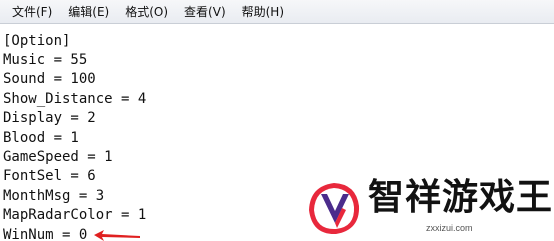 This screenshot has width=554, height=241. What do you see at coordinates (263, 12) in the screenshot?
I see `menu-help: 帮助(H)` at bounding box center [263, 12].